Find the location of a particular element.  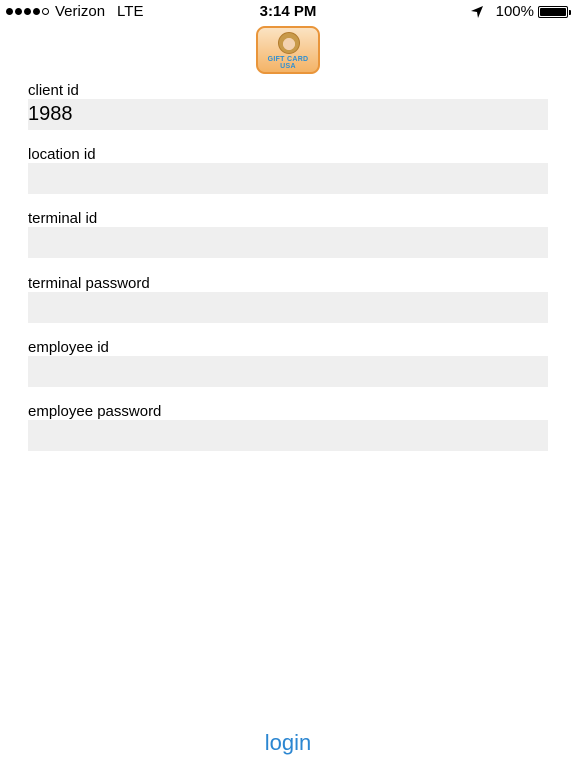

employee-id-label: employee id is located at coordinates (68, 347).